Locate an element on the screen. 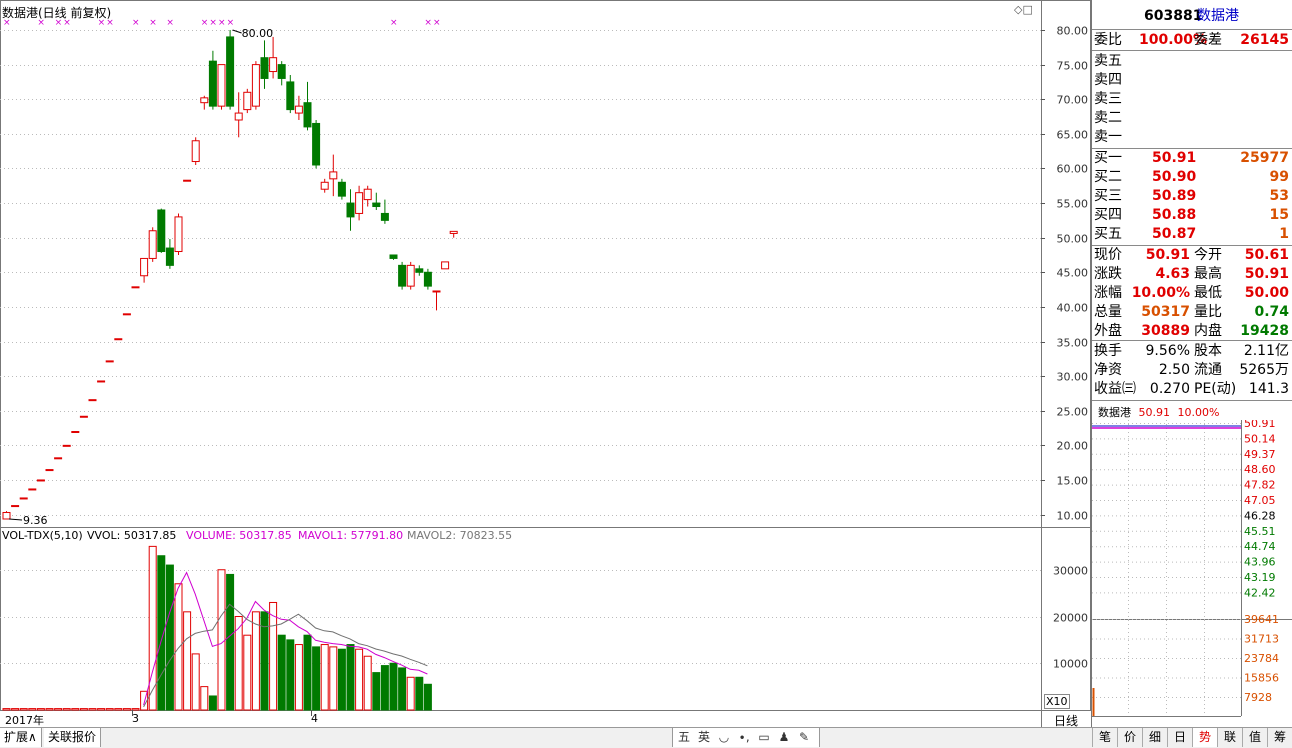 Image resolution: width=1292 pixels, height=748 pixels. ime-toolbar: 五英 ◡ ∙, ▭ ♟ ✎ is located at coordinates (746, 737).